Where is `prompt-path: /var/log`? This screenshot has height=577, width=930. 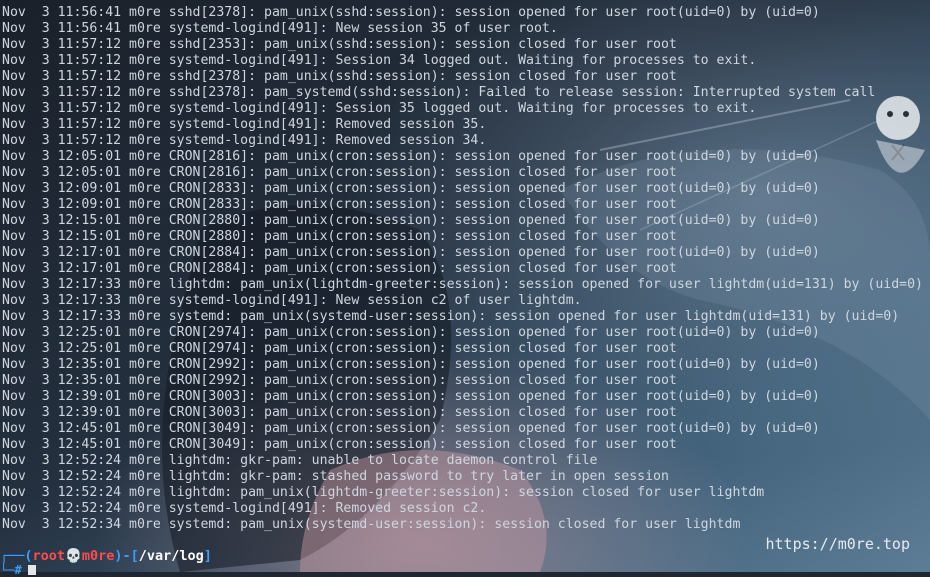
prompt-path: /var/log is located at coordinates (171, 556).